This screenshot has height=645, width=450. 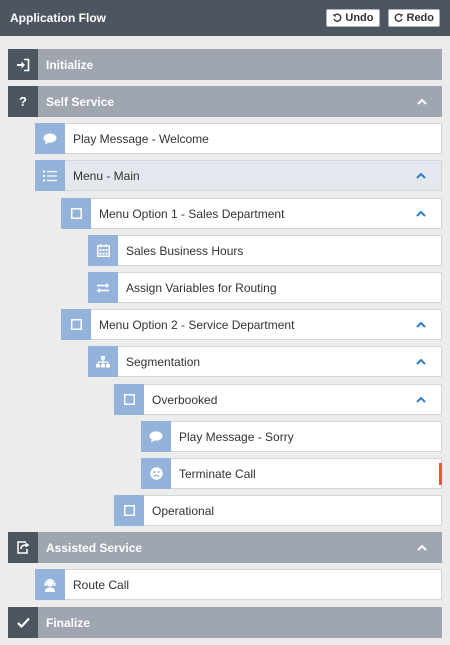 What do you see at coordinates (185, 399) in the screenshot?
I see `node-label: Overbooked` at bounding box center [185, 399].